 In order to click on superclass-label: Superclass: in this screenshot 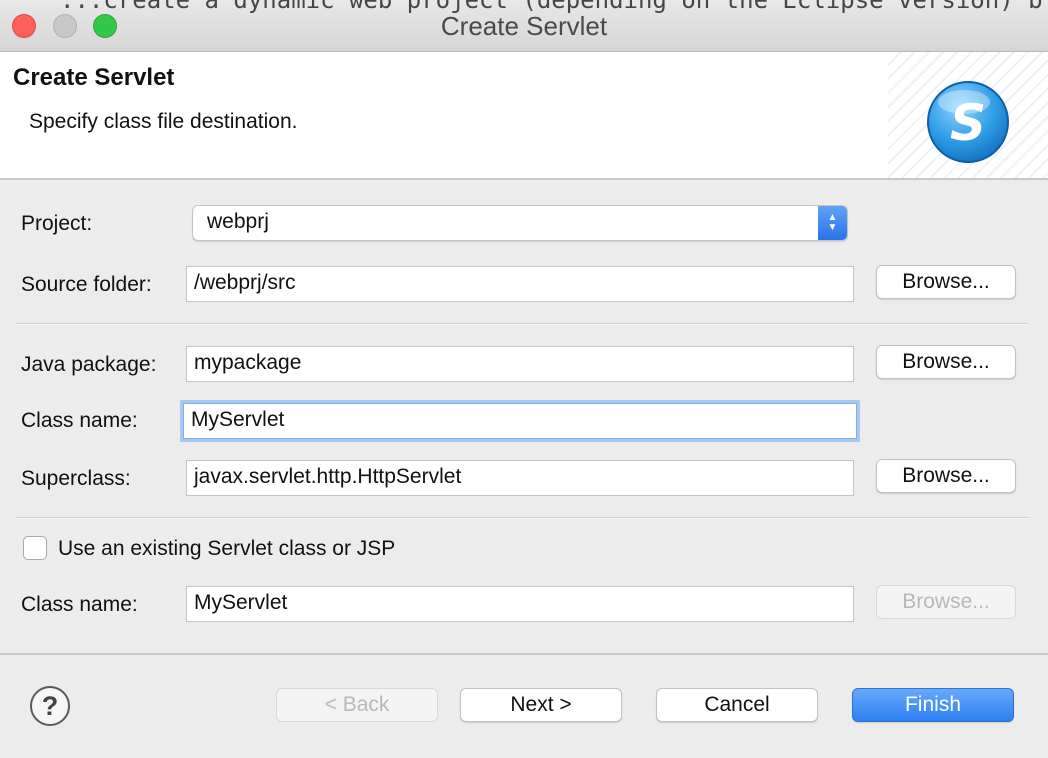, I will do `click(76, 478)`.